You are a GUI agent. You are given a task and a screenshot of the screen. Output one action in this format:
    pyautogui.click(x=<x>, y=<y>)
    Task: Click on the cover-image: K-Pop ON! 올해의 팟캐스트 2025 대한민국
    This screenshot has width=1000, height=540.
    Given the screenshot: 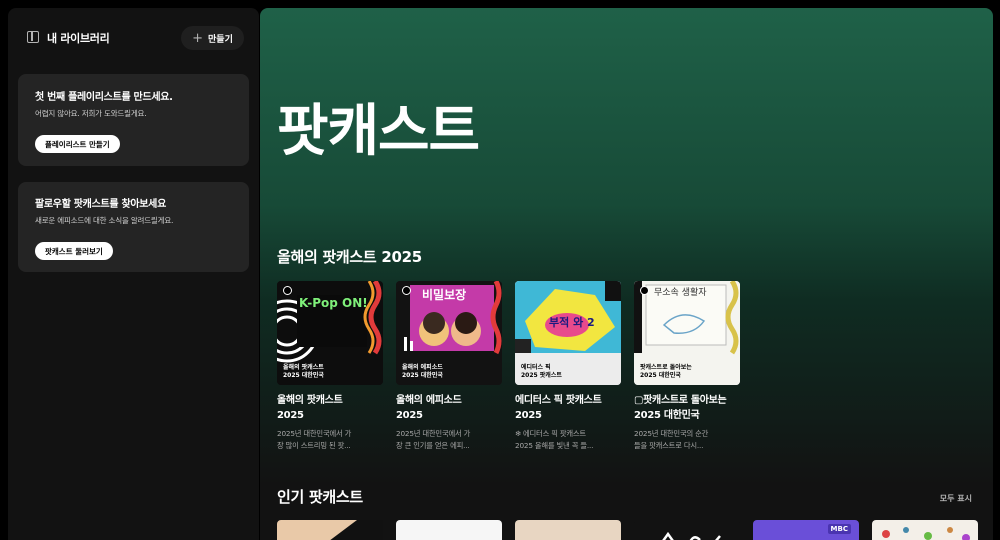 What is the action you would take?
    pyautogui.click(x=330, y=333)
    